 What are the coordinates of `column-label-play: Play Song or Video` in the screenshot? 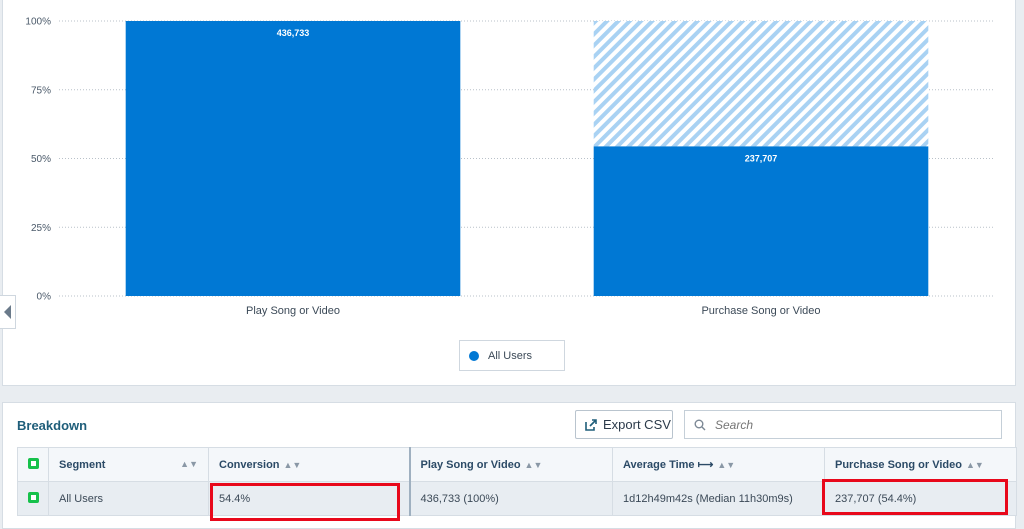 It's located at (470, 464).